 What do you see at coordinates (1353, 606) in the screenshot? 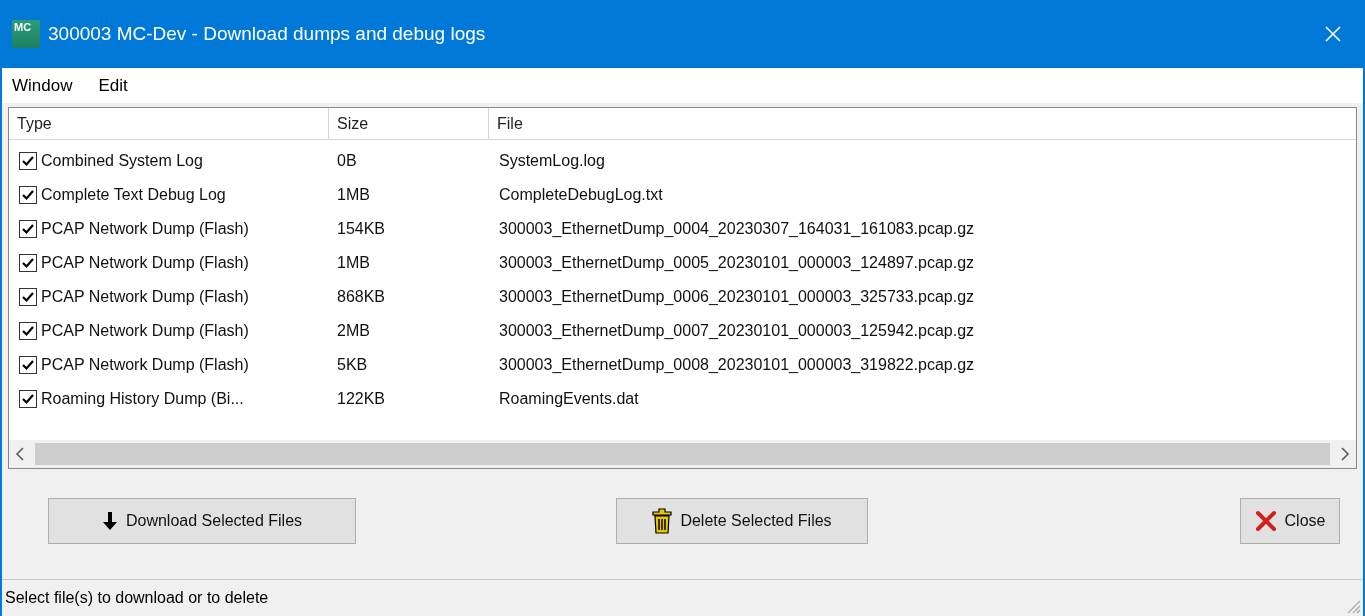
I see `resize-grip-icon` at bounding box center [1353, 606].